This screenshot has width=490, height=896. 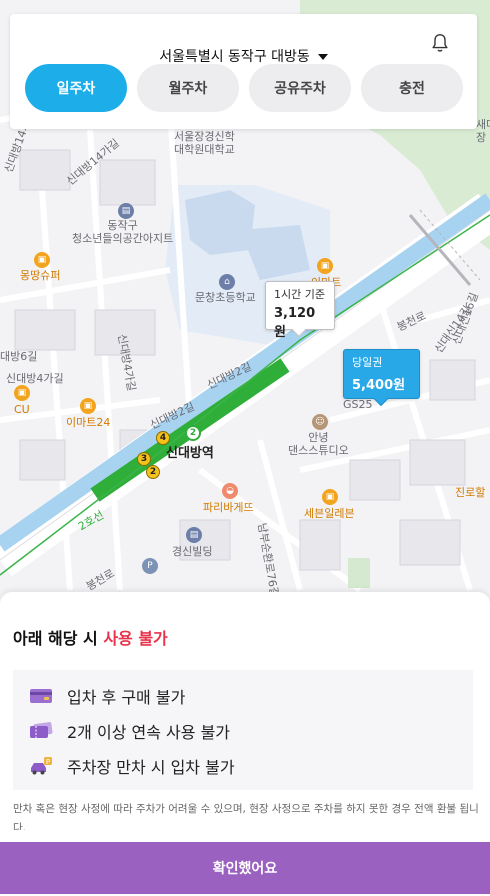 What do you see at coordinates (228, 507) in the screenshot?
I see `map-label-paris: 파리바게뜨` at bounding box center [228, 507].